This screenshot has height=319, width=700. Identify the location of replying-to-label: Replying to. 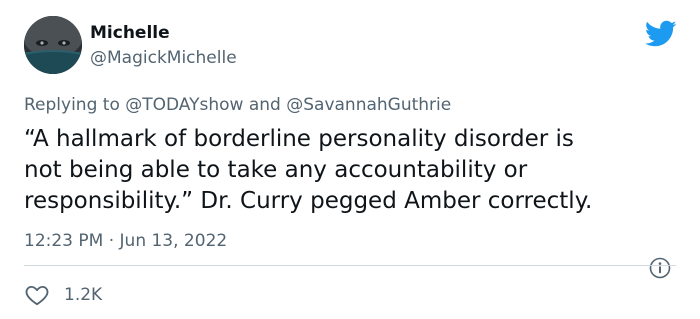
(72, 105).